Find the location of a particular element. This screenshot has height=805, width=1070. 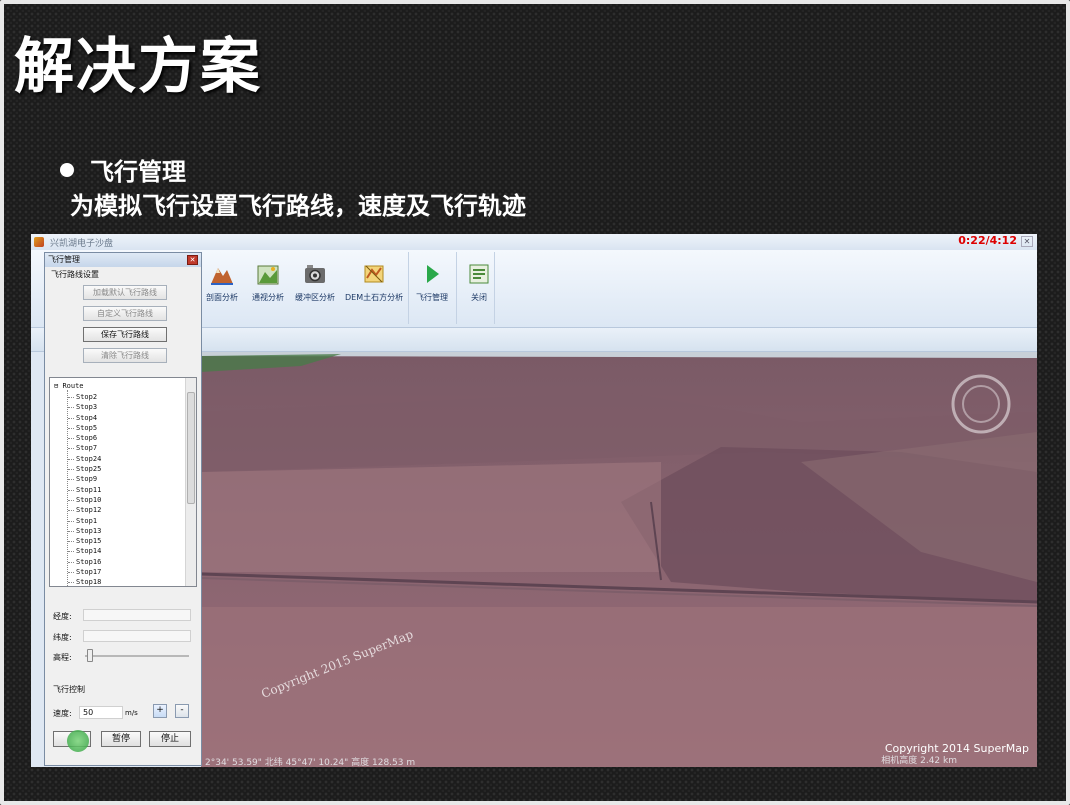

slide-title: 解决方案 is located at coordinates (138, 67).